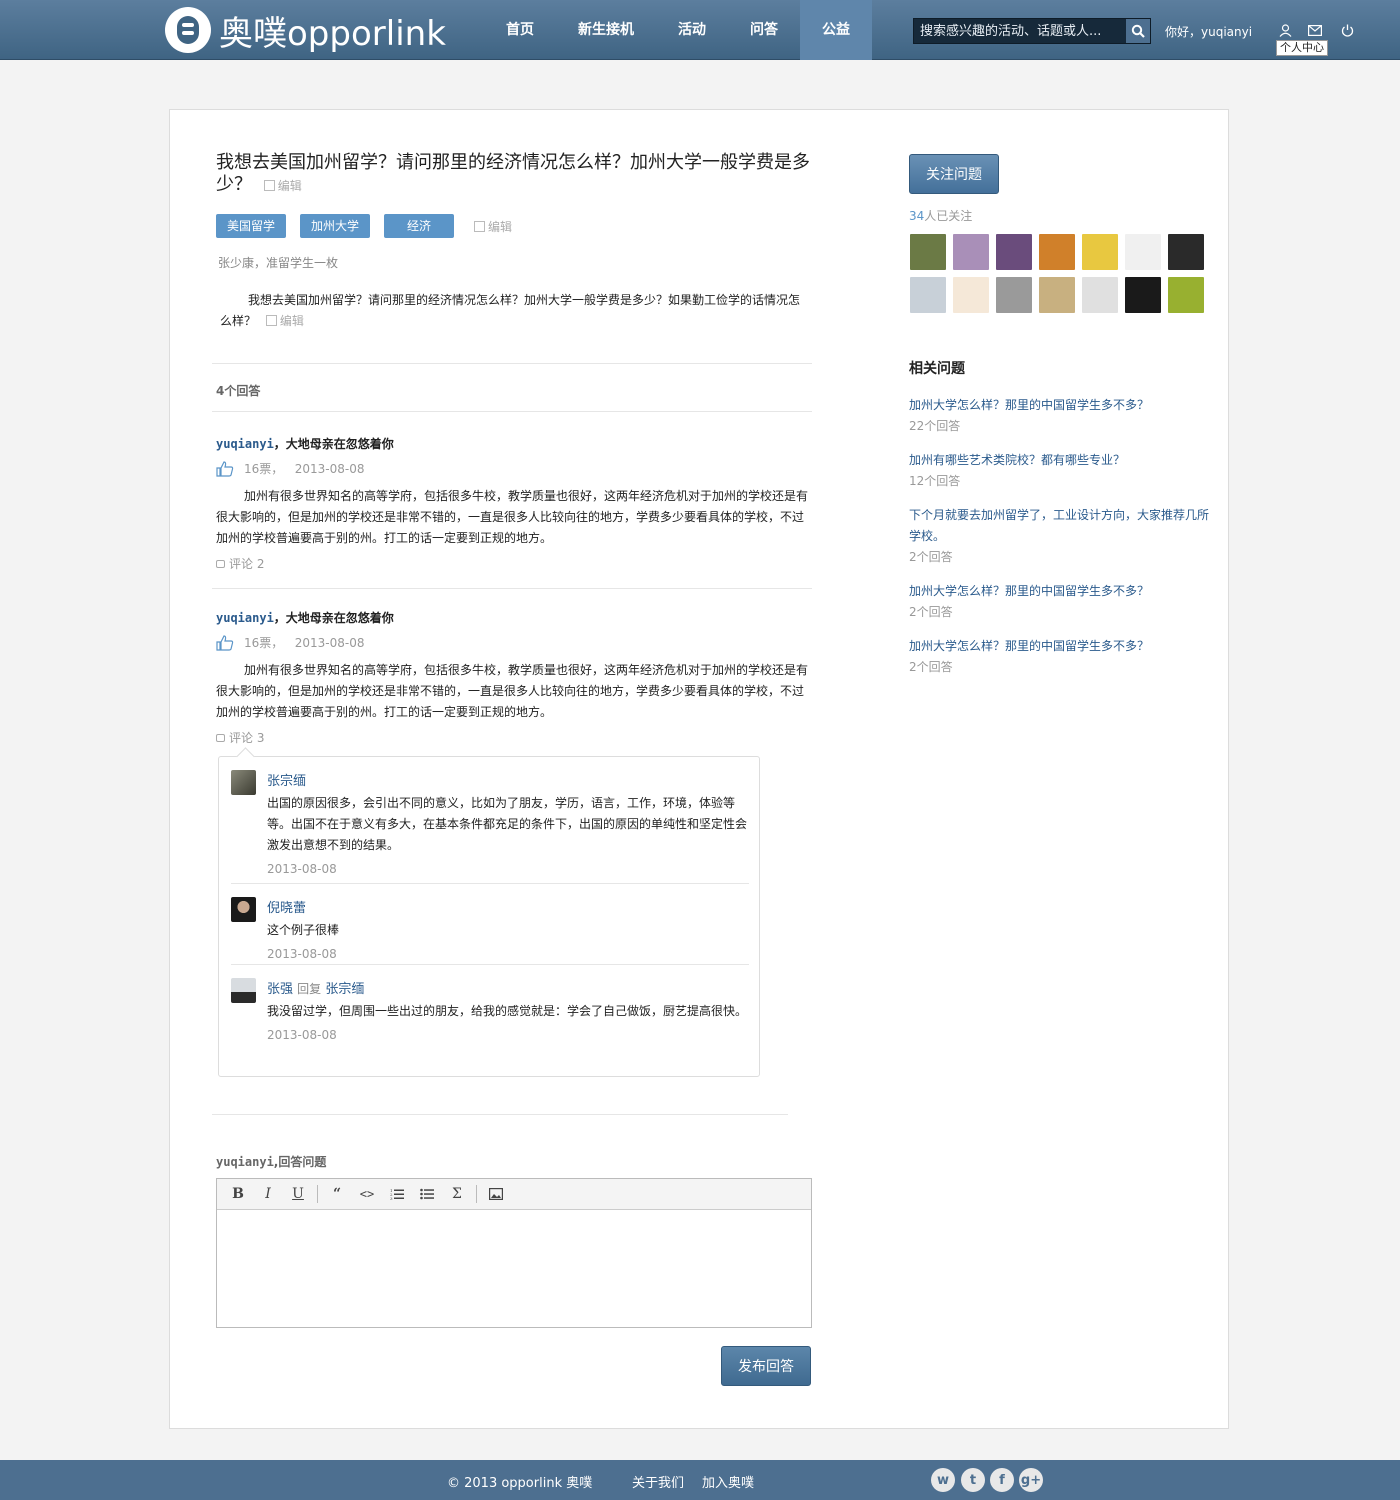 The image size is (1400, 1500). Describe the element at coordinates (514, 1268) in the screenshot. I see `answer-textarea` at that location.